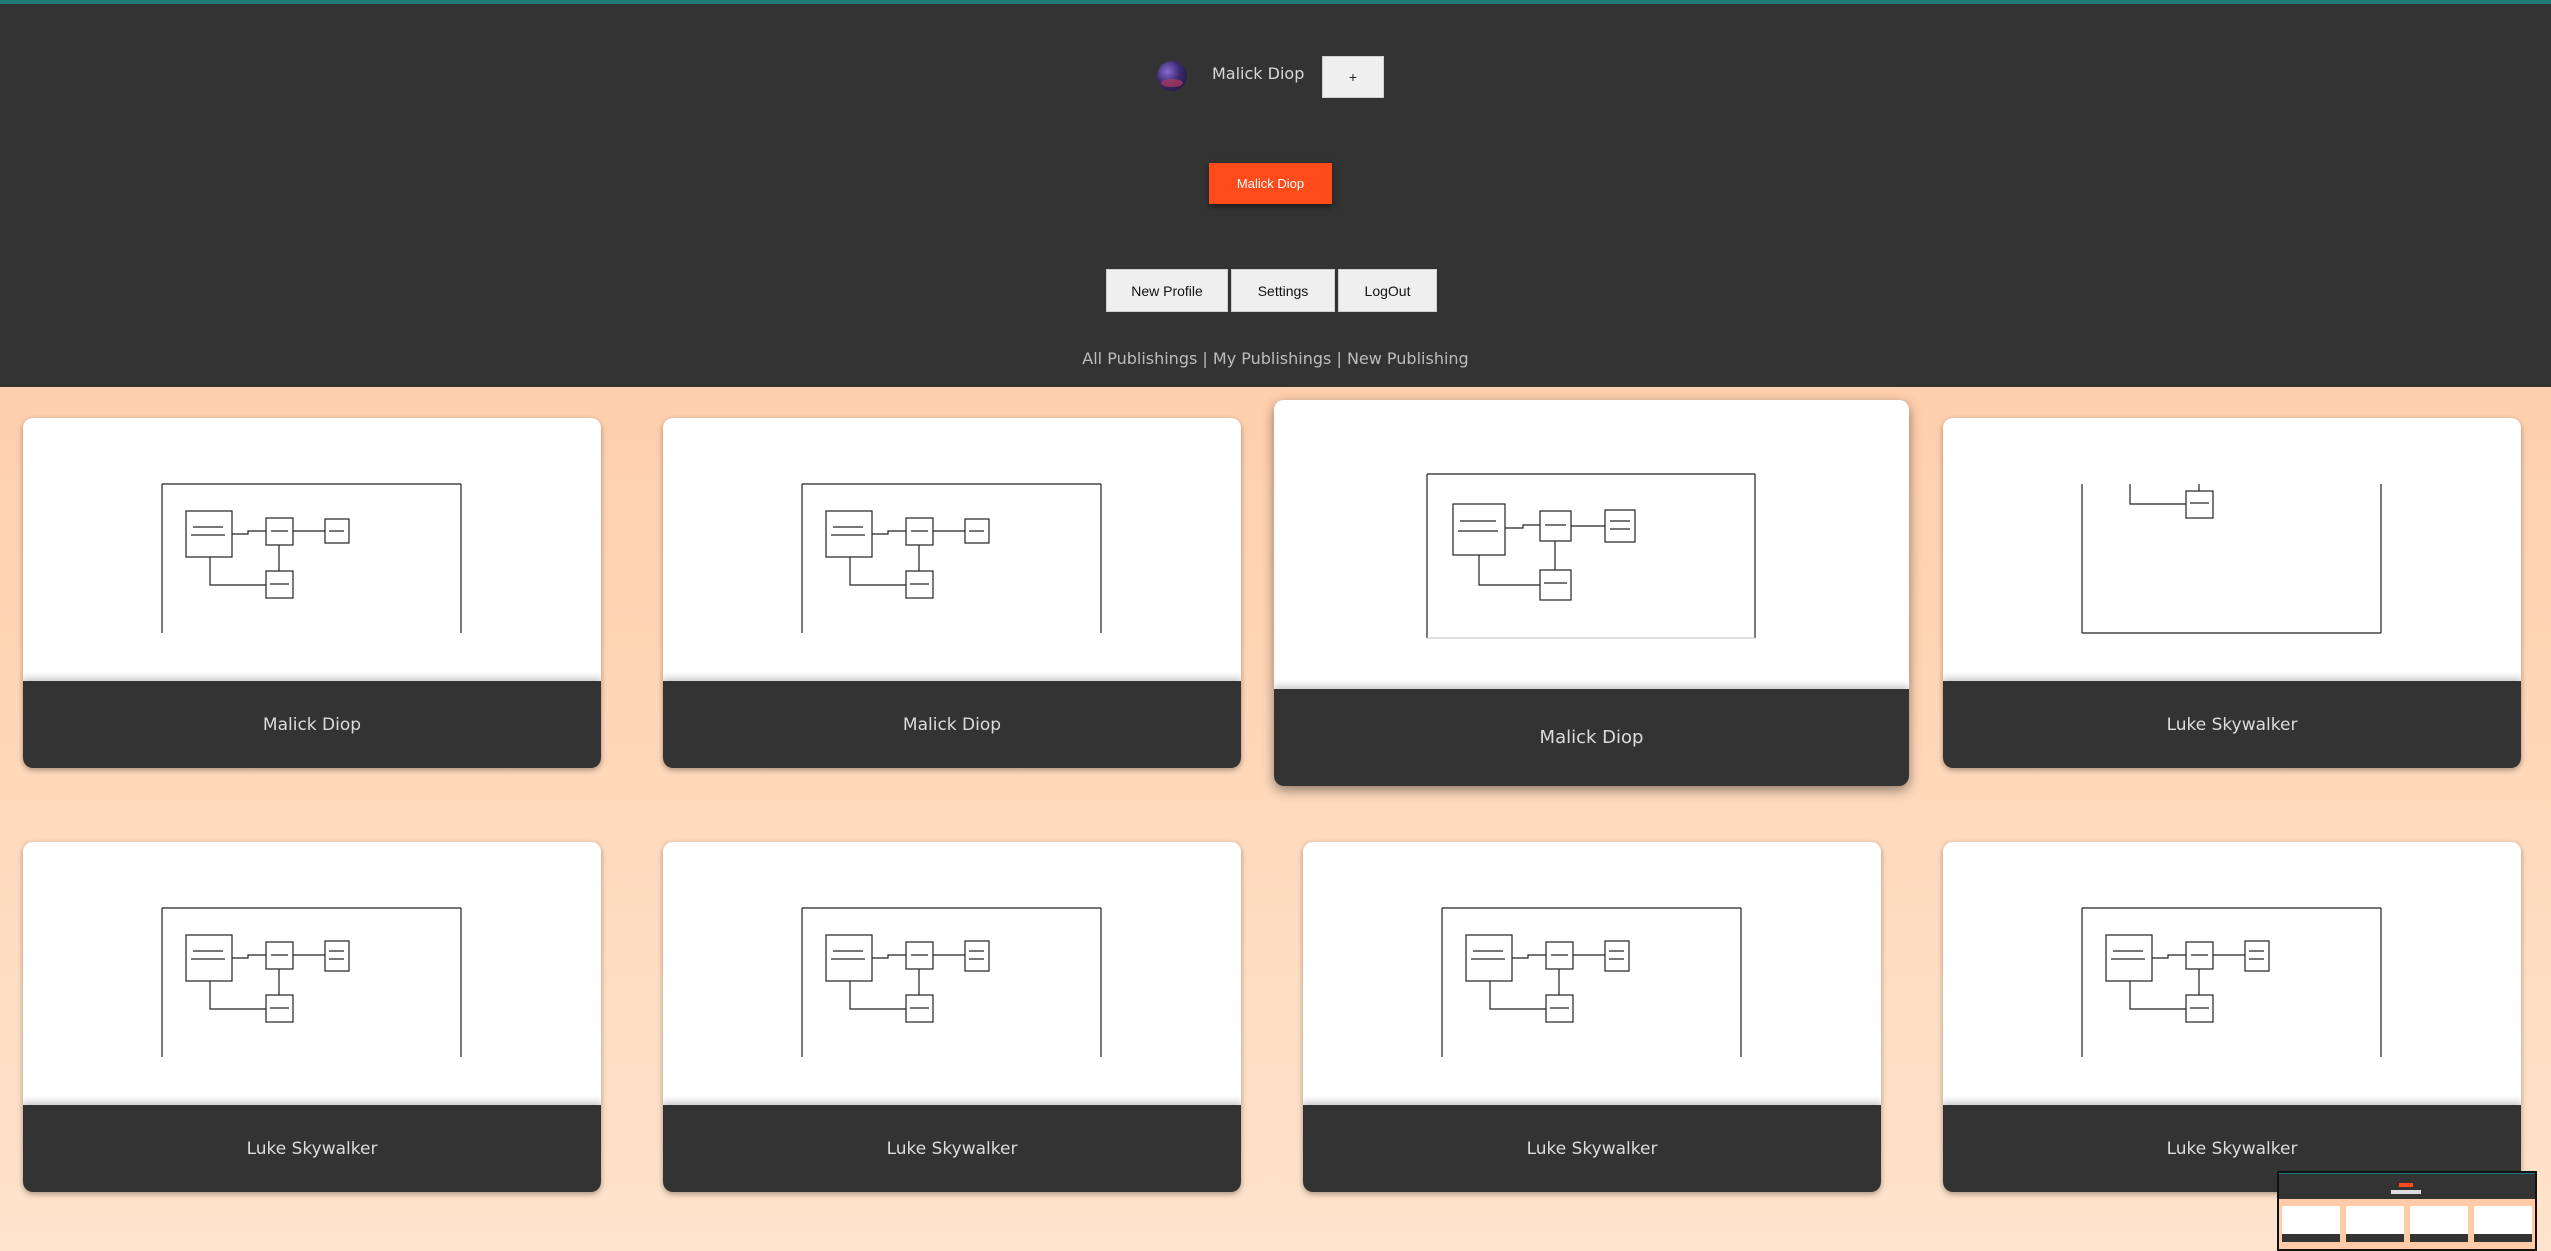 This screenshot has height=1251, width=2551. What do you see at coordinates (1353, 77) in the screenshot?
I see `add-profile-button: +` at bounding box center [1353, 77].